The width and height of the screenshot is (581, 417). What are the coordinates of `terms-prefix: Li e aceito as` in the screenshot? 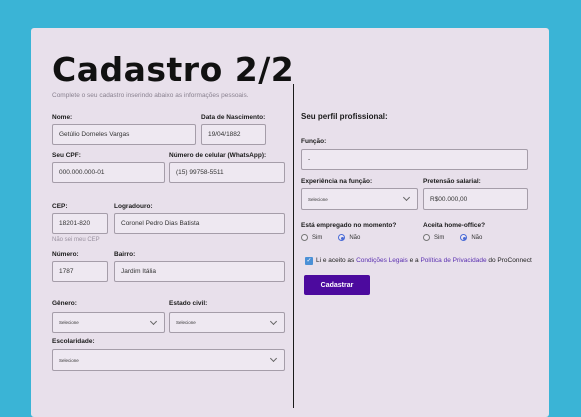 It's located at (336, 260).